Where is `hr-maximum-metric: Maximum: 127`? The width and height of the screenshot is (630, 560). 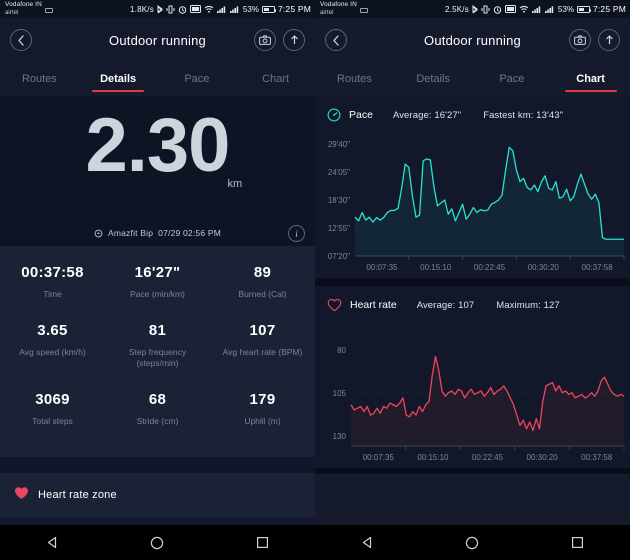 hr-maximum-metric: Maximum: 127 is located at coordinates (528, 305).